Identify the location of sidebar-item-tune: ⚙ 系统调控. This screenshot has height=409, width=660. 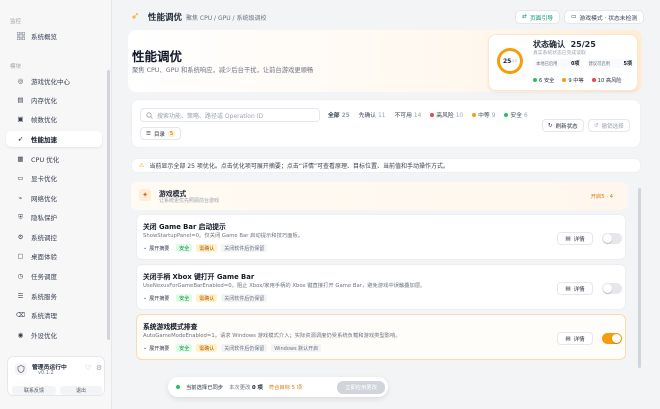
(54, 237).